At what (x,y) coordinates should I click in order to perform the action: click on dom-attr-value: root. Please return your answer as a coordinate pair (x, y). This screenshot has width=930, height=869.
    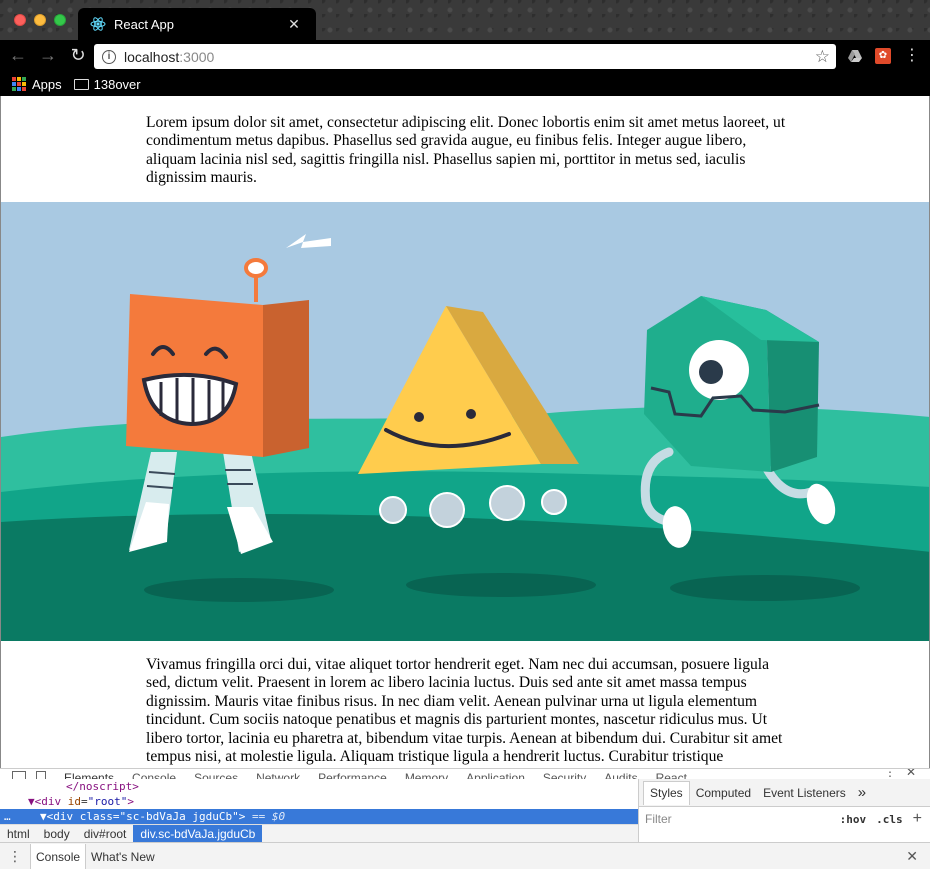
    Looking at the image, I should click on (107, 801).